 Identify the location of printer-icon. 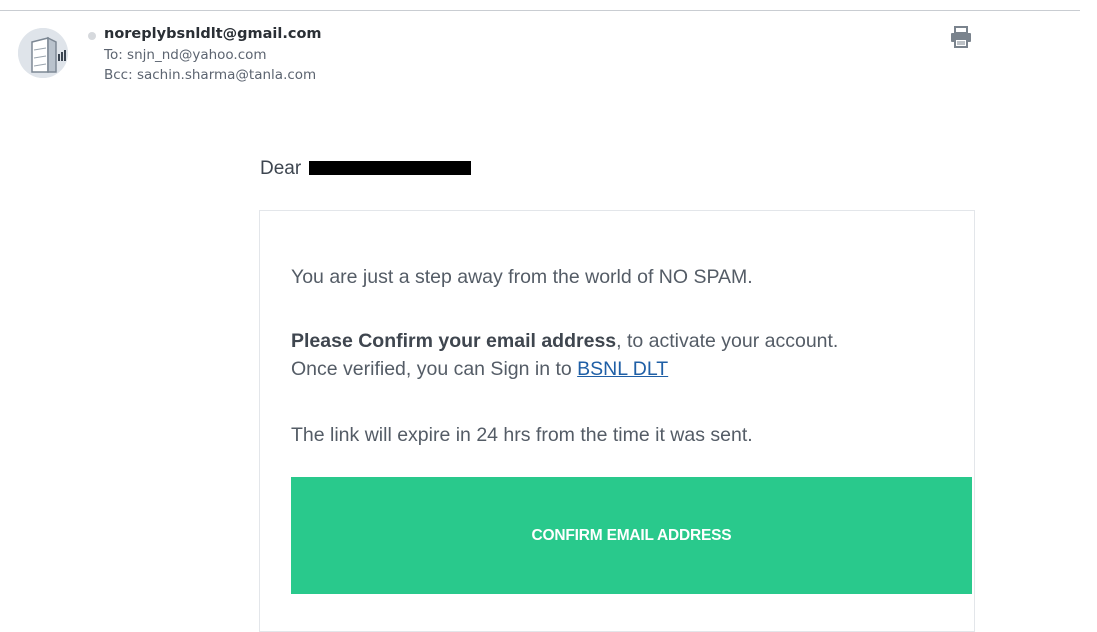
(961, 37).